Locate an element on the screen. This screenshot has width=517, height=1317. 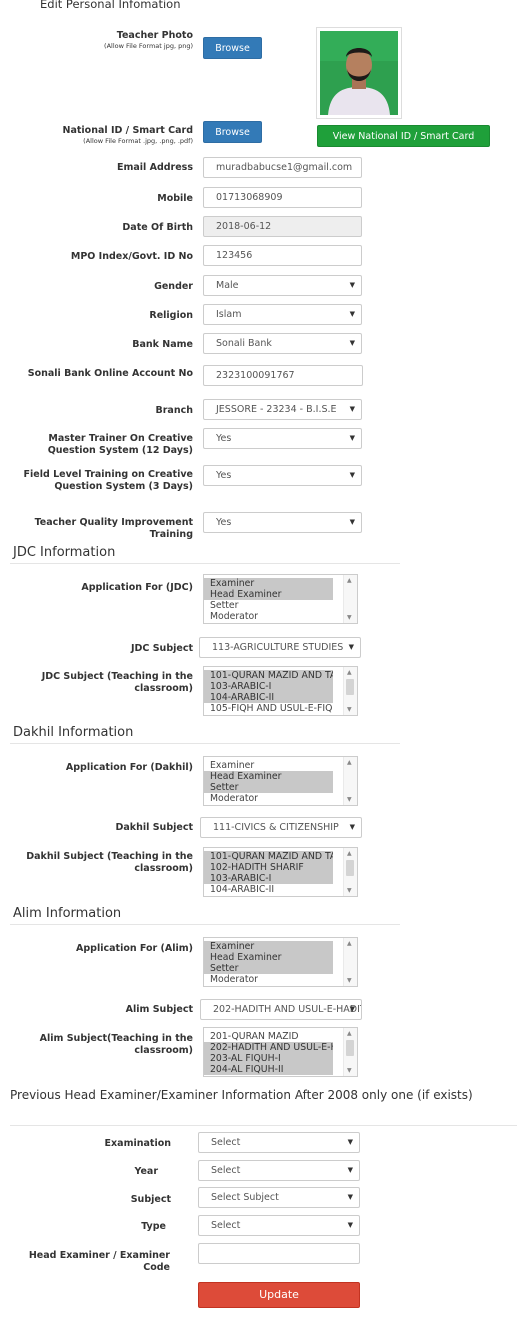
alim-application-listbox: Examiner Head Examiner Setter Moderator ▲ ▼ is located at coordinates (280, 962).